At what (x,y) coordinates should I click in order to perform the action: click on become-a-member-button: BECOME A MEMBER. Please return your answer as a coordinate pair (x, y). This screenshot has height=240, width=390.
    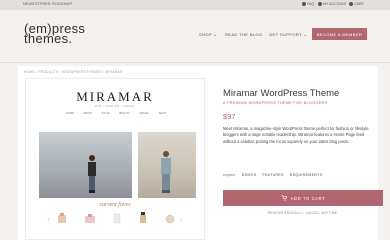
    Looking at the image, I should click on (339, 34).